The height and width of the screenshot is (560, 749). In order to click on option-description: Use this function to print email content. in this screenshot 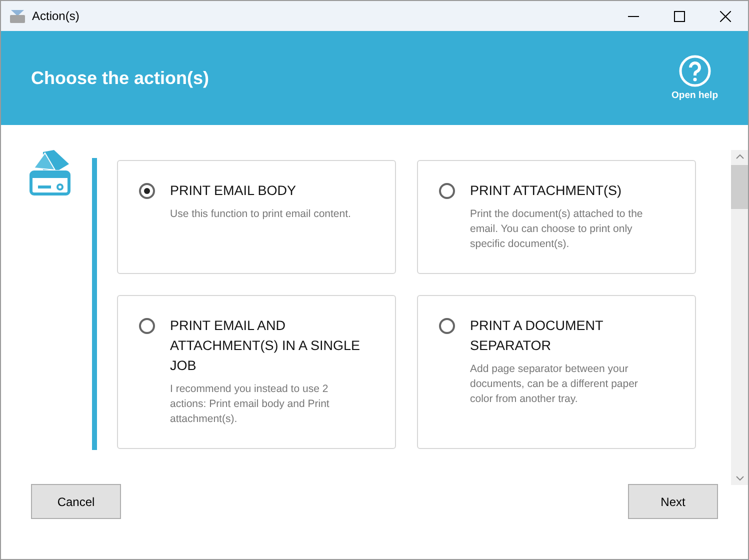, I will do `click(260, 214)`.